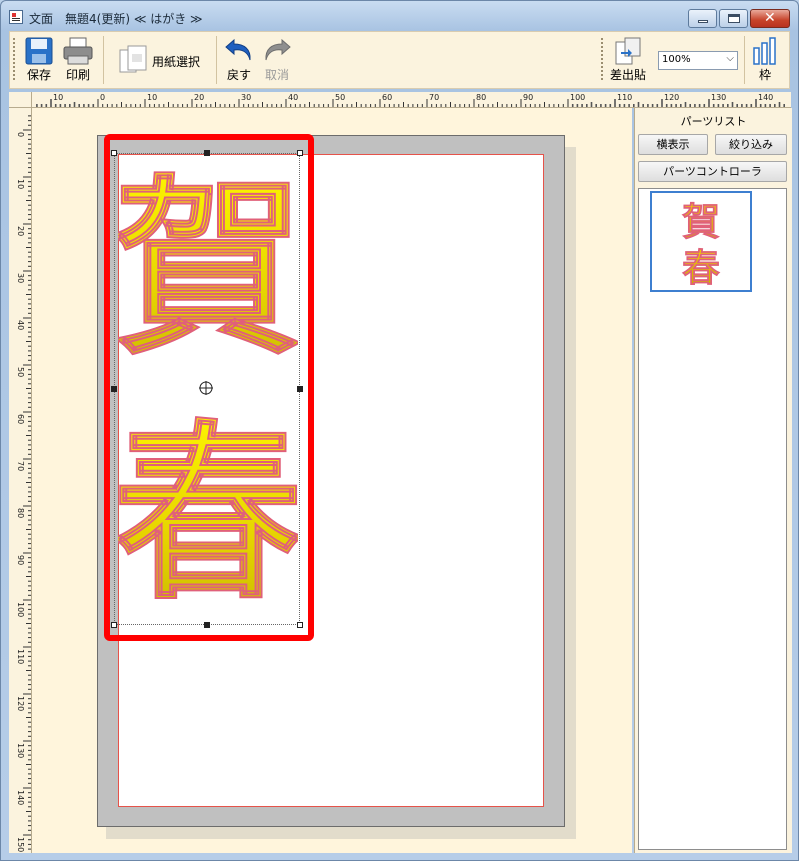 The width and height of the screenshot is (799, 861). What do you see at coordinates (77, 75) in the screenshot?
I see `print-label: 印刷` at bounding box center [77, 75].